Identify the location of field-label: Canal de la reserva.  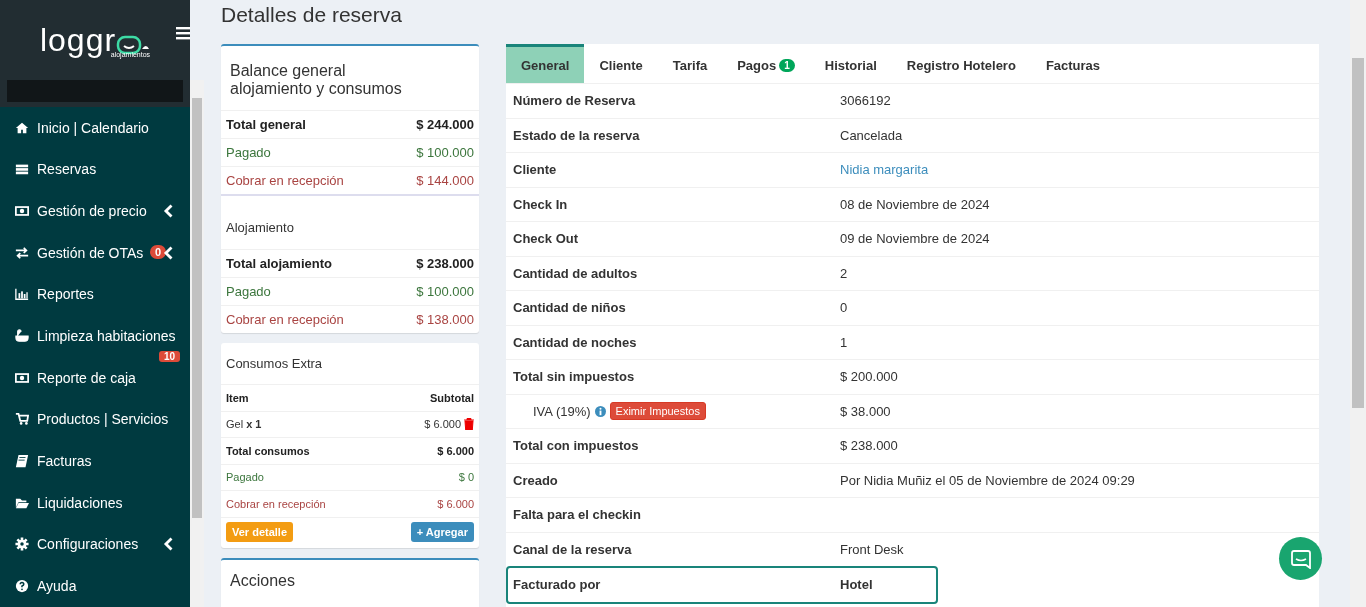
(572, 549).